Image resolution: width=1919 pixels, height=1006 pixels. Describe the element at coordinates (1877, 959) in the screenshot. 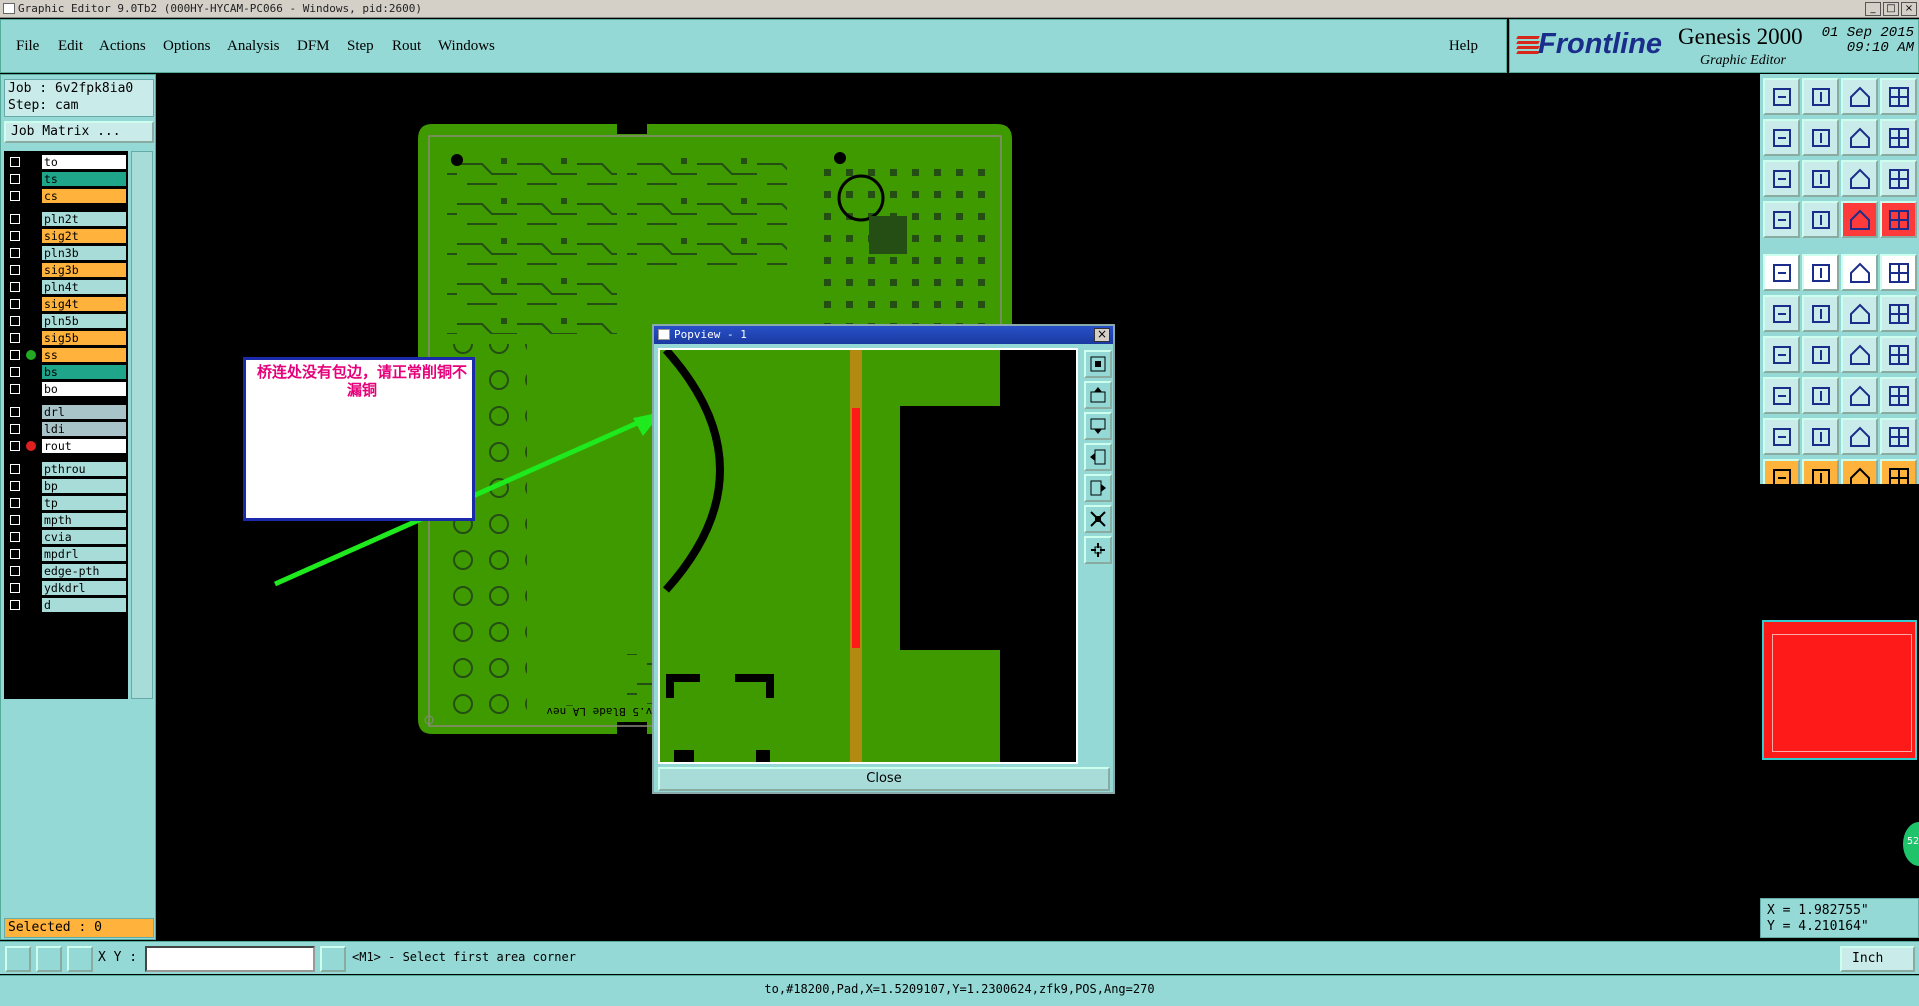

I see `units-select: Inch` at that location.